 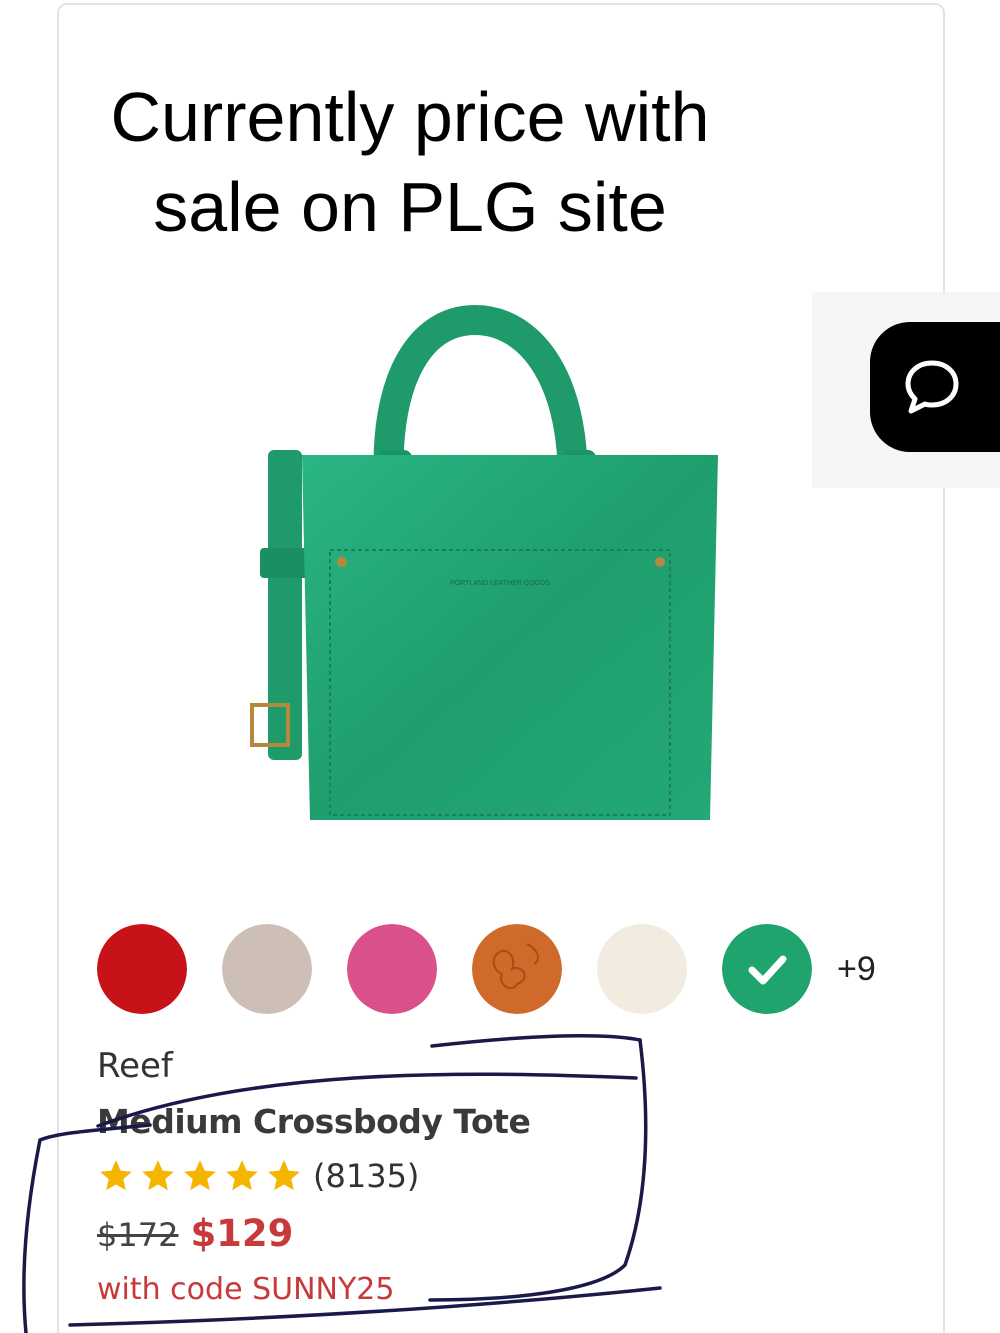 I want to click on chat-bubble-icon, so click(x=932, y=387).